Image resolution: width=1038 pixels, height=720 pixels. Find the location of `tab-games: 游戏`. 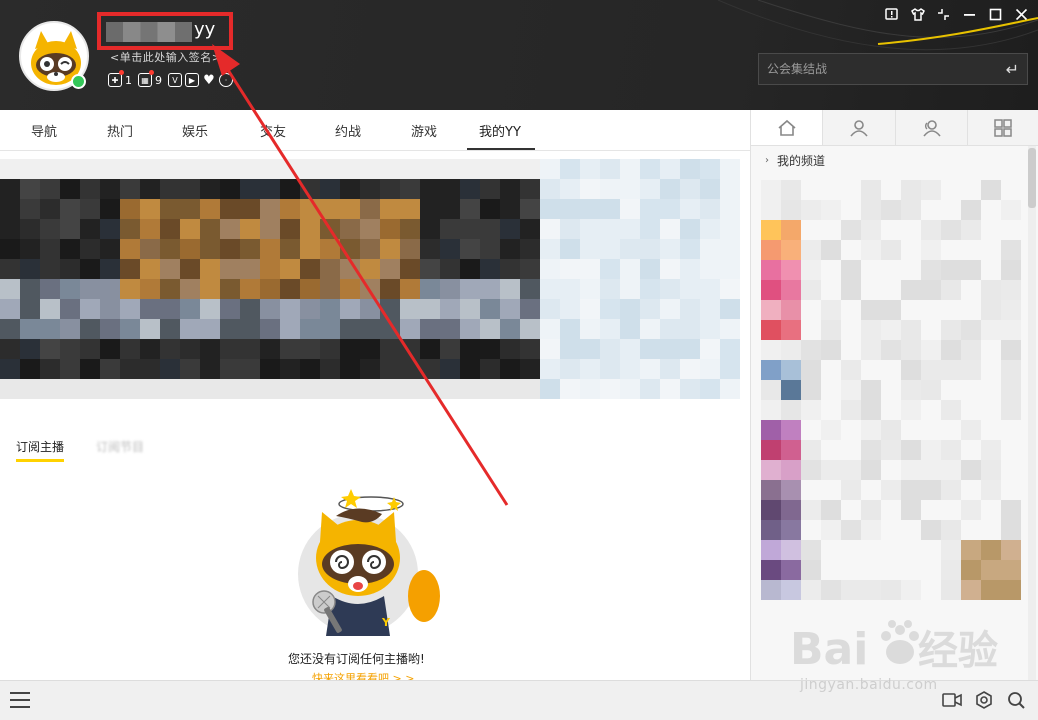

tab-games: 游戏 is located at coordinates (424, 130).